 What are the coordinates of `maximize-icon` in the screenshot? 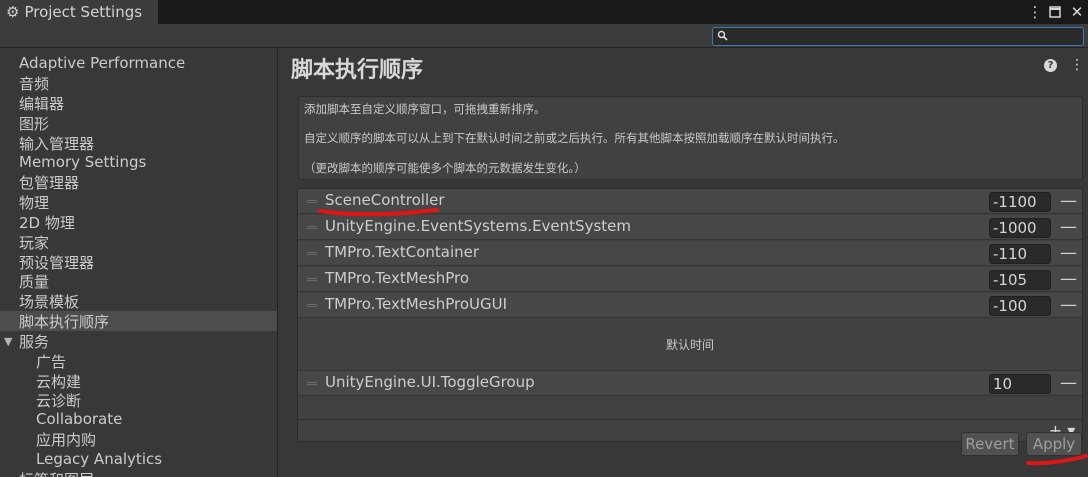 It's located at (1055, 12).